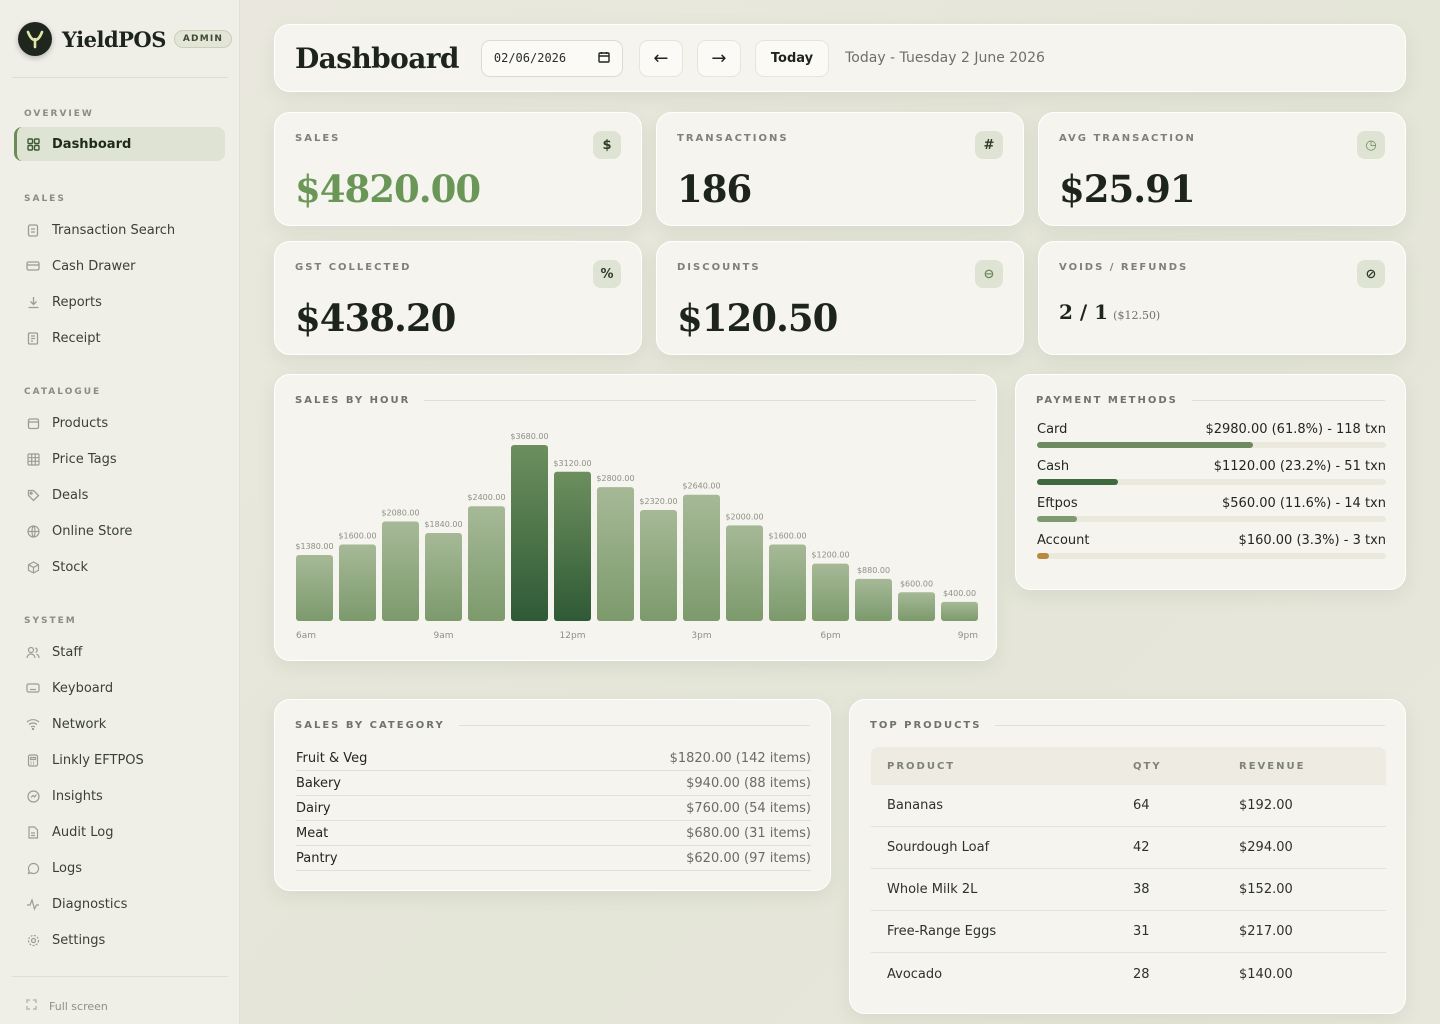  Describe the element at coordinates (1057, 503) in the screenshot. I see `payment-name: Eftpos` at that location.